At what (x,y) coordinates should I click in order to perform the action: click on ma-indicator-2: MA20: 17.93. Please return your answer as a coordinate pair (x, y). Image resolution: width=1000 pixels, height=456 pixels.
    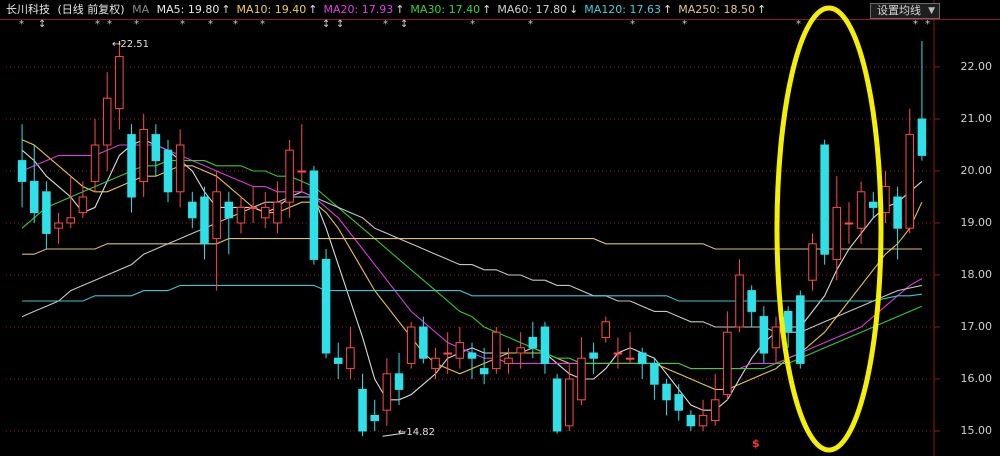
    Looking at the image, I should click on (358, 9).